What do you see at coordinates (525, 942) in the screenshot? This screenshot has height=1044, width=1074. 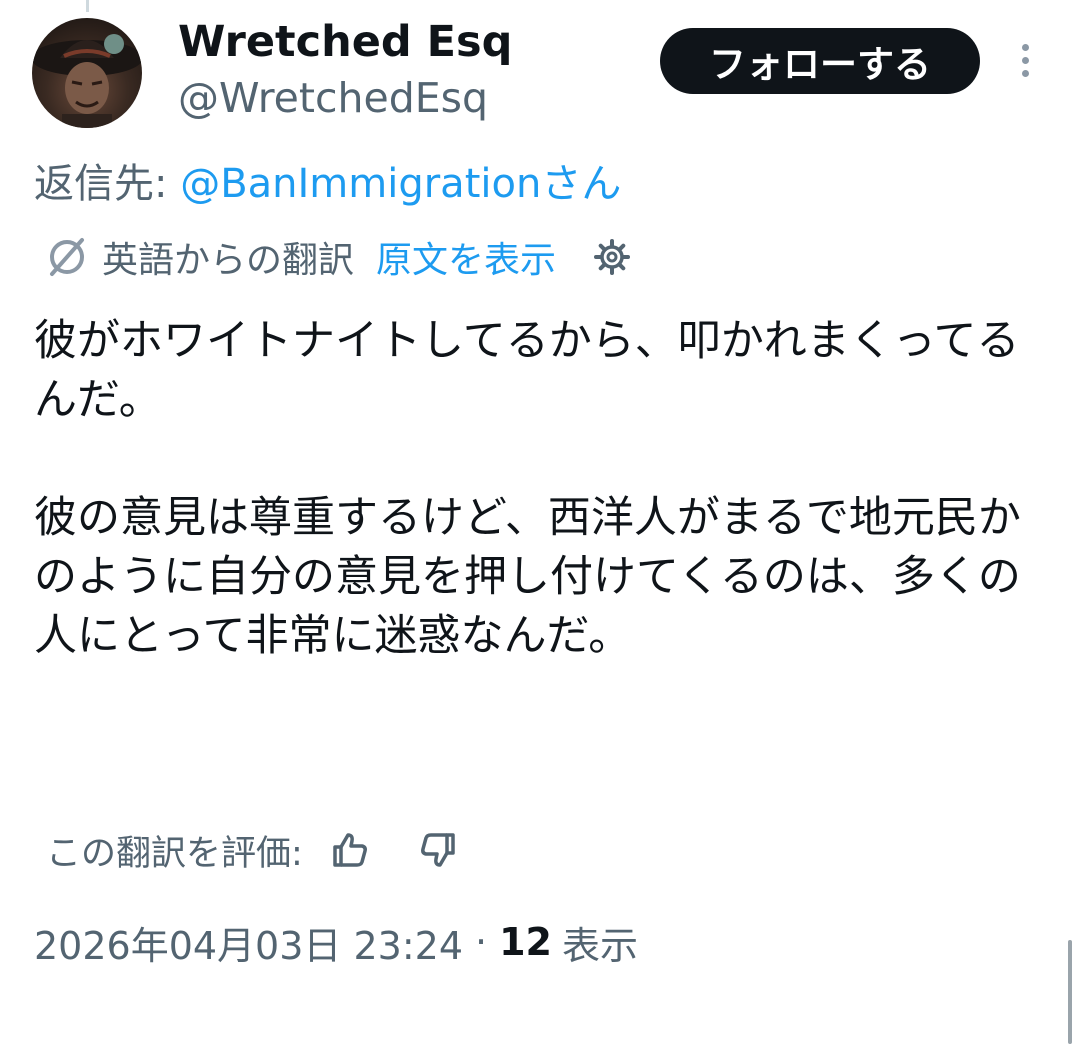 I see `views-count: 12` at bounding box center [525, 942].